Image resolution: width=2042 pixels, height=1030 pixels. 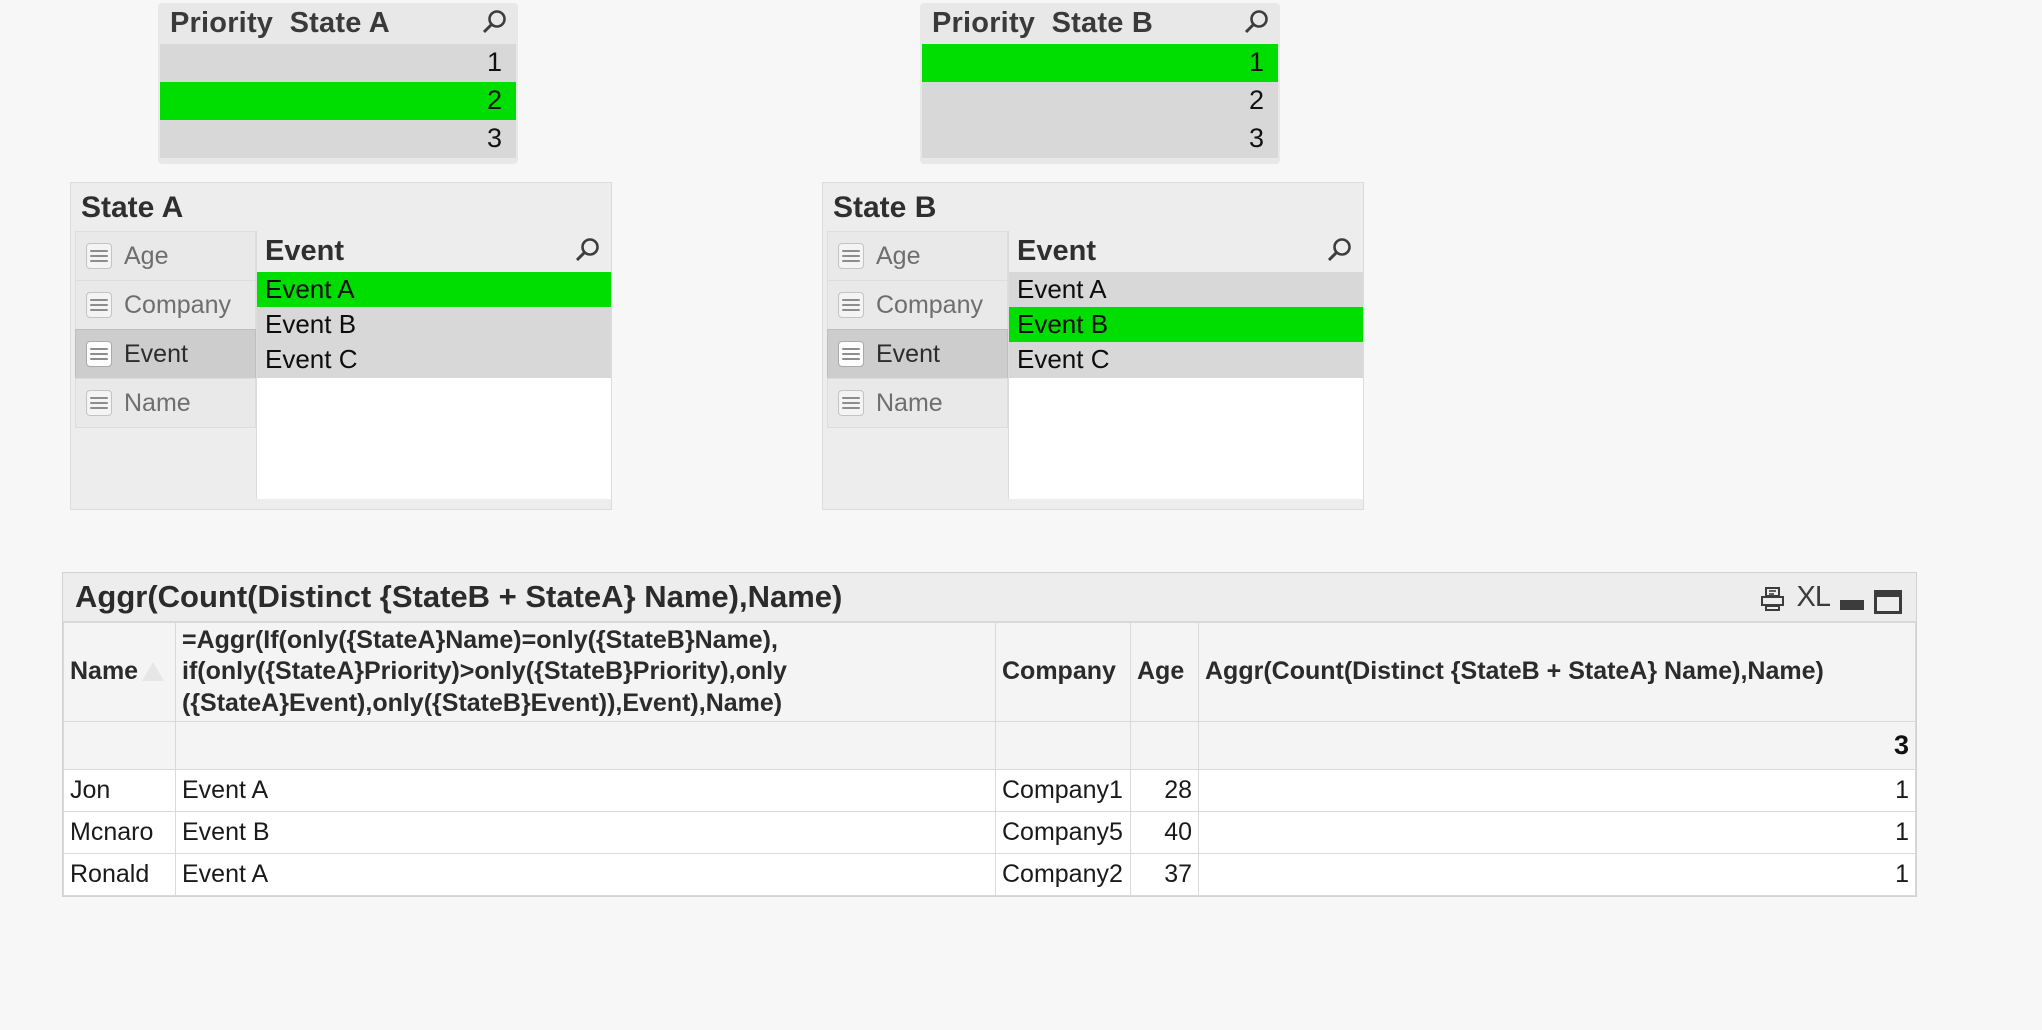 I want to click on cell-company: Company1, so click(x=1063, y=790).